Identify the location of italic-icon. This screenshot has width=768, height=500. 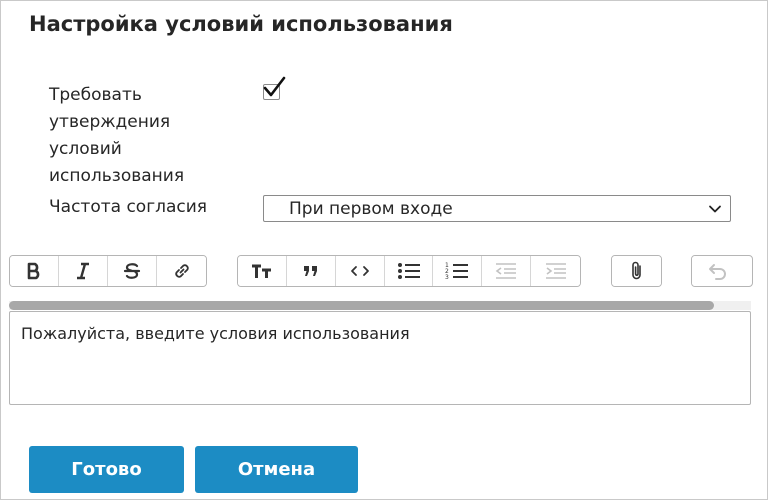
(83, 271).